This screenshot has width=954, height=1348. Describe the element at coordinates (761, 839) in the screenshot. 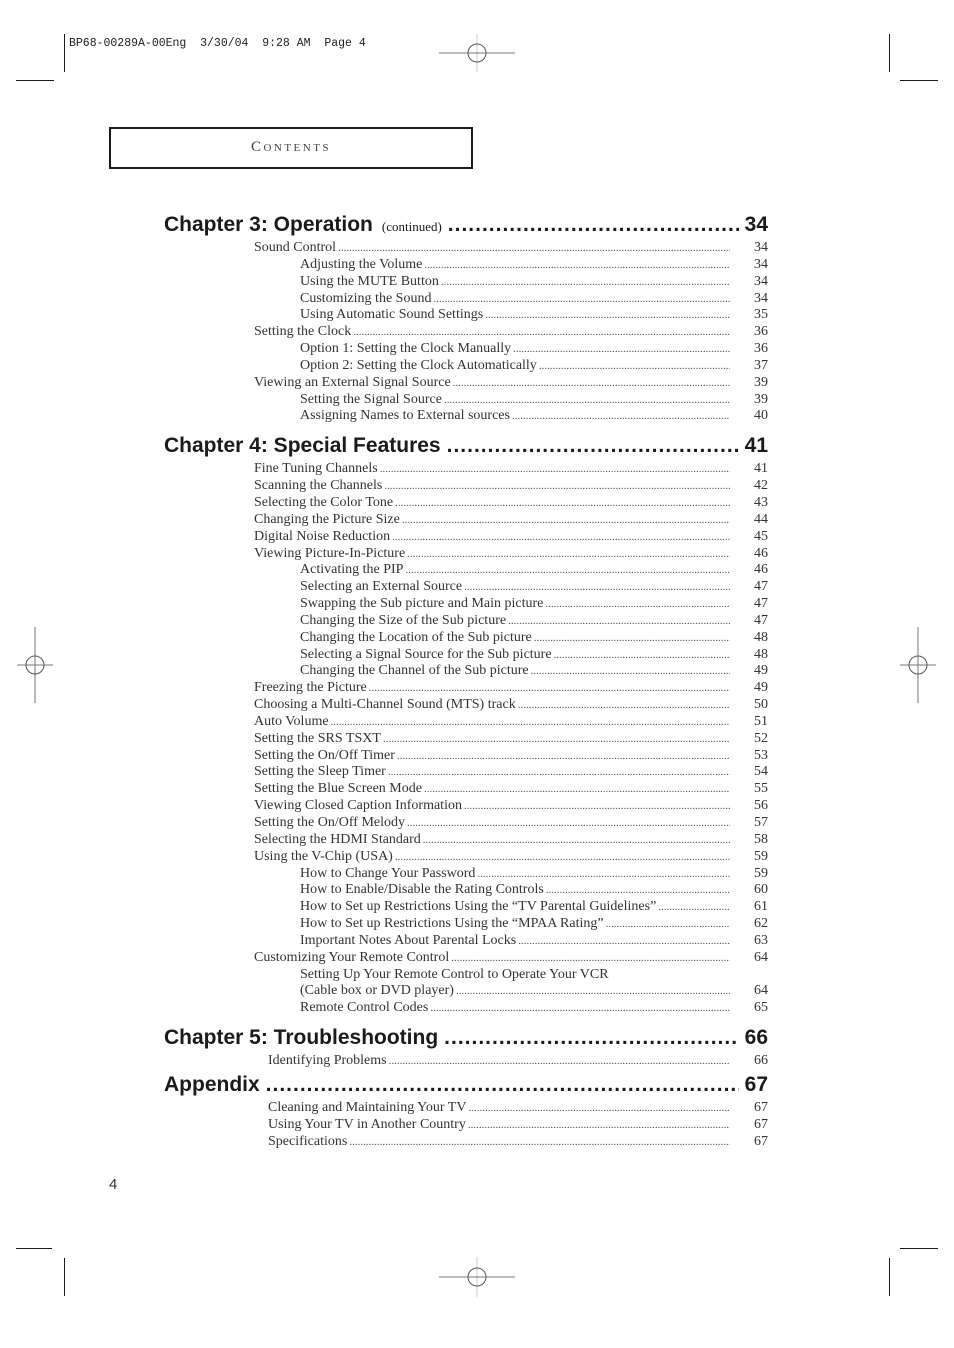

I see `toc-entry-page: 58` at that location.